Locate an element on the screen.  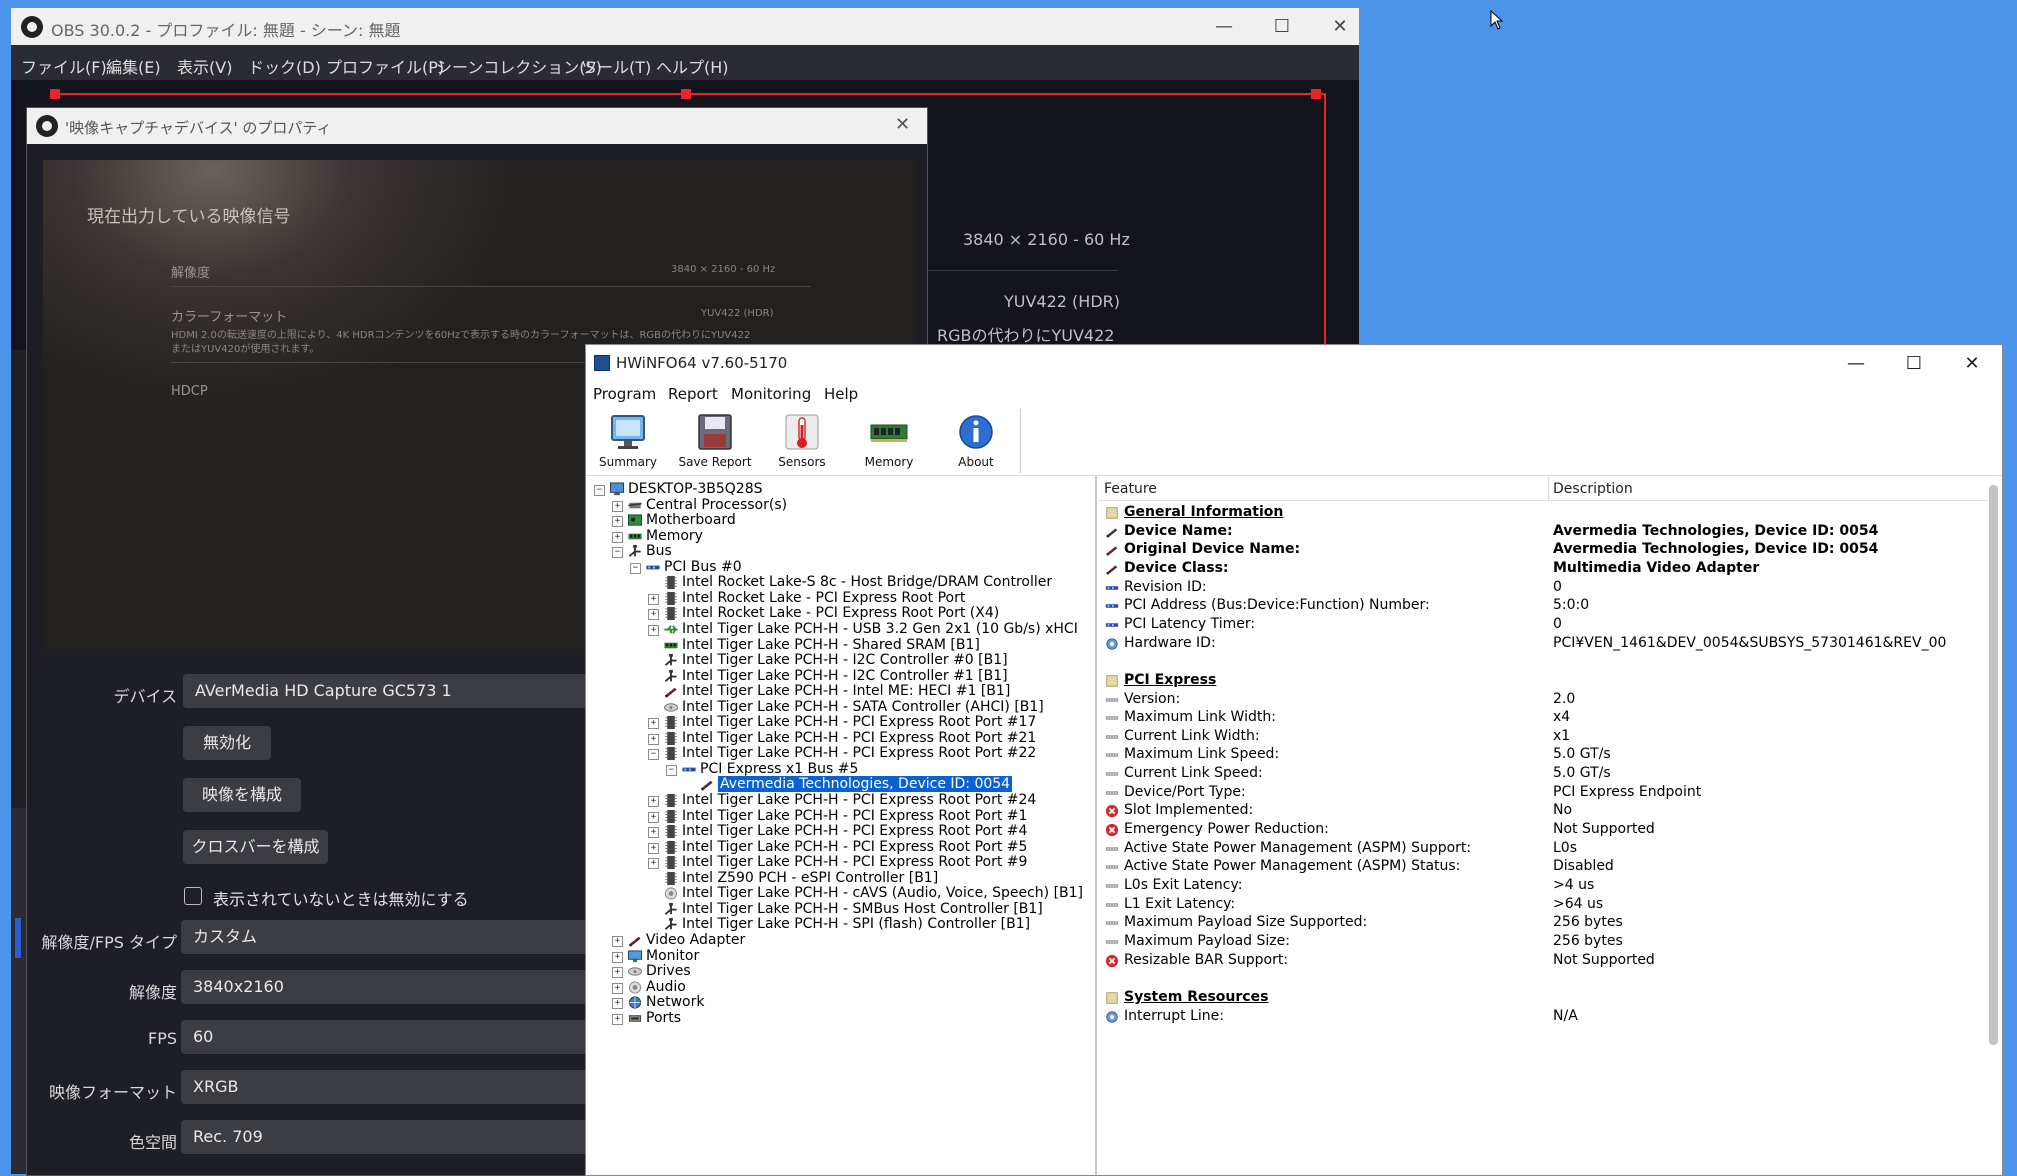
cpu-icon is located at coordinates (635, 505).